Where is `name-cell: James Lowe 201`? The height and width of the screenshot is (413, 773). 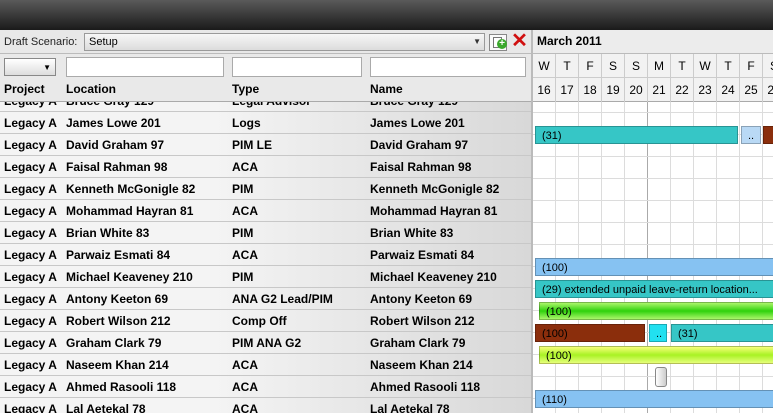 name-cell: James Lowe 201 is located at coordinates (417, 123).